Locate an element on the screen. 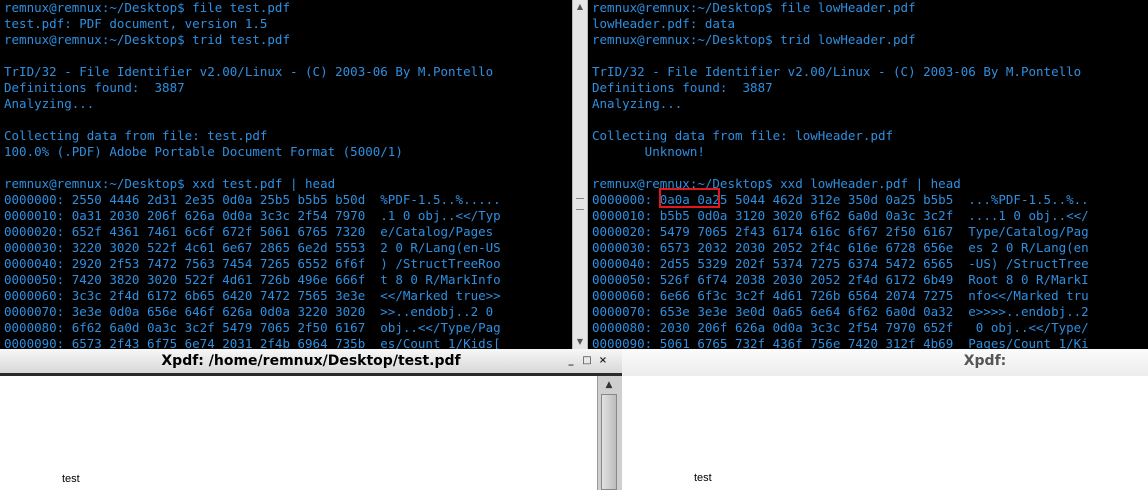 The image size is (1148, 490). left-line: Collecting data from file: test.pdf is located at coordinates (136, 135).